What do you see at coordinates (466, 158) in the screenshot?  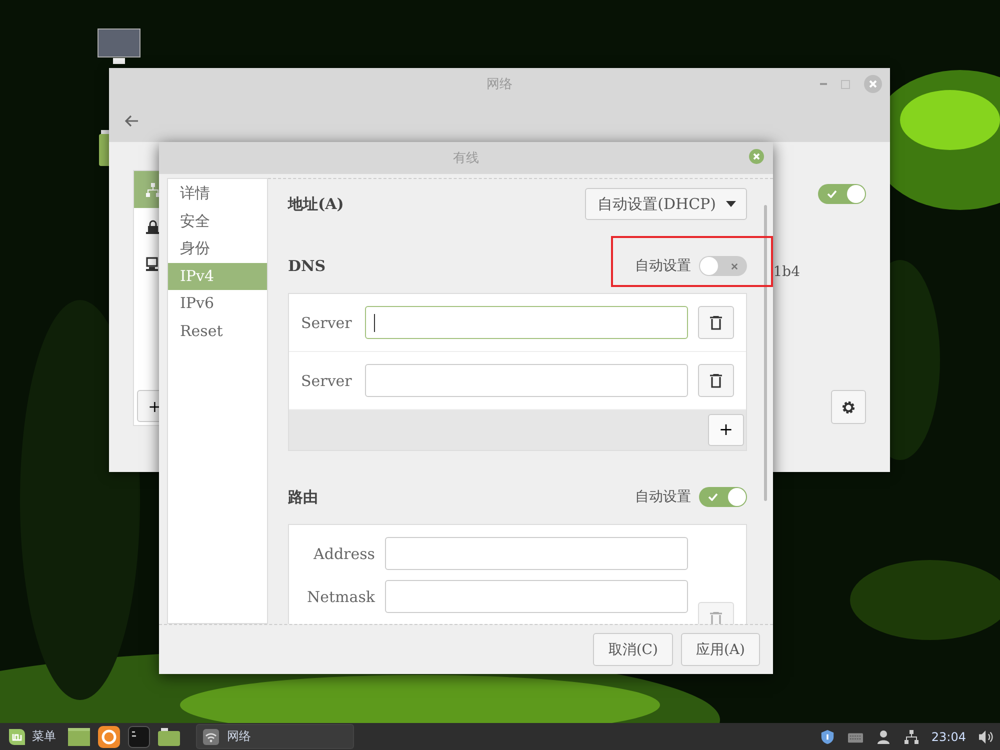 I see `dialog-title: 有线` at bounding box center [466, 158].